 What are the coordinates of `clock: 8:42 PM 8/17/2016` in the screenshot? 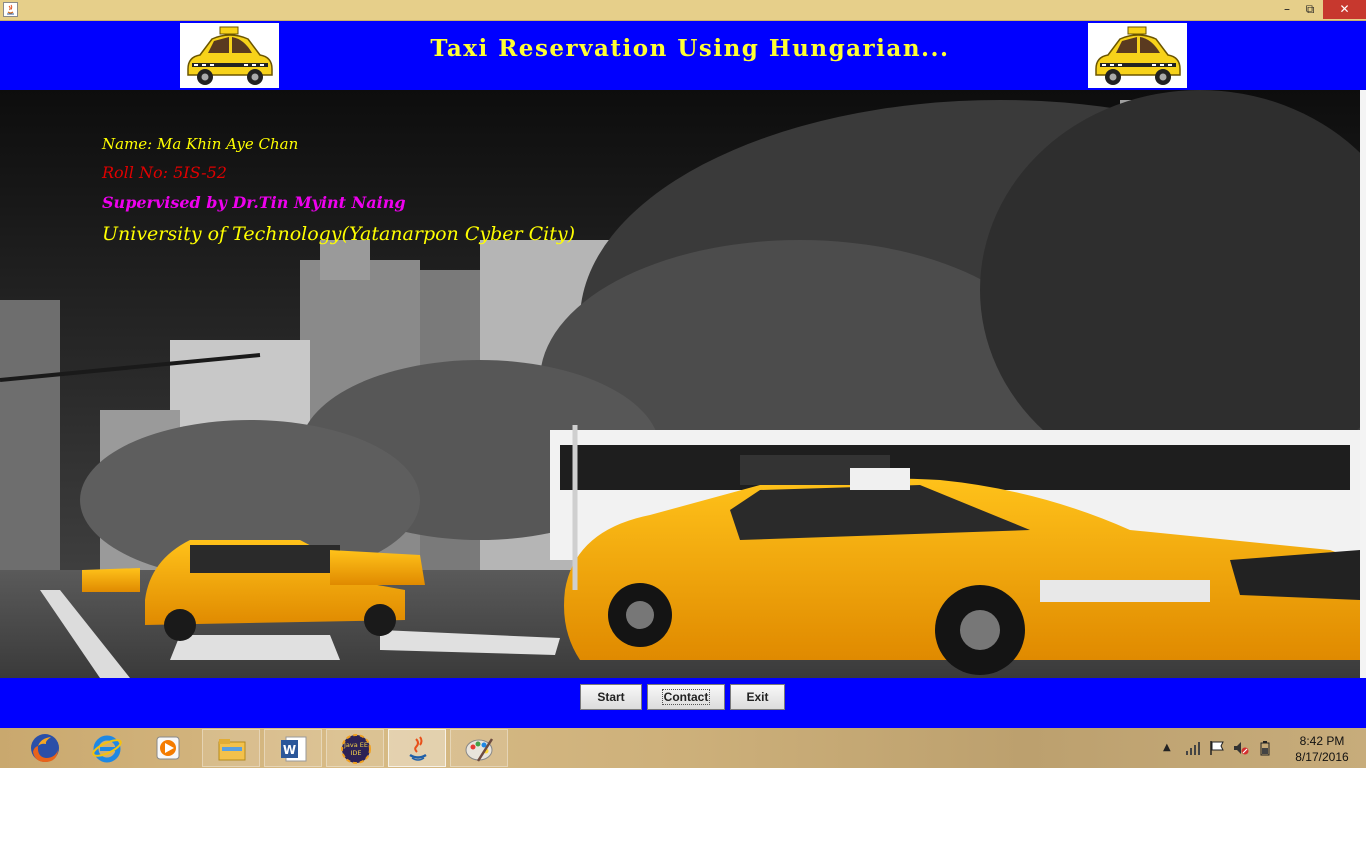 It's located at (1322, 749).